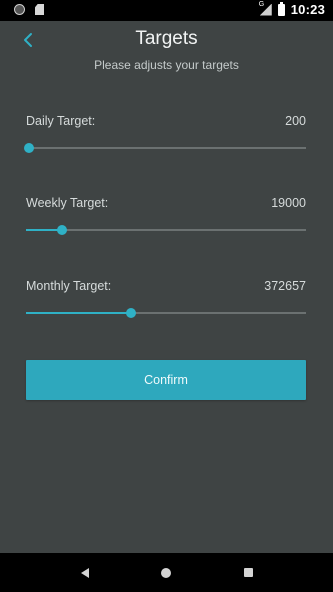 This screenshot has width=333, height=592. What do you see at coordinates (307, 9) in the screenshot?
I see `status-time: 10:23` at bounding box center [307, 9].